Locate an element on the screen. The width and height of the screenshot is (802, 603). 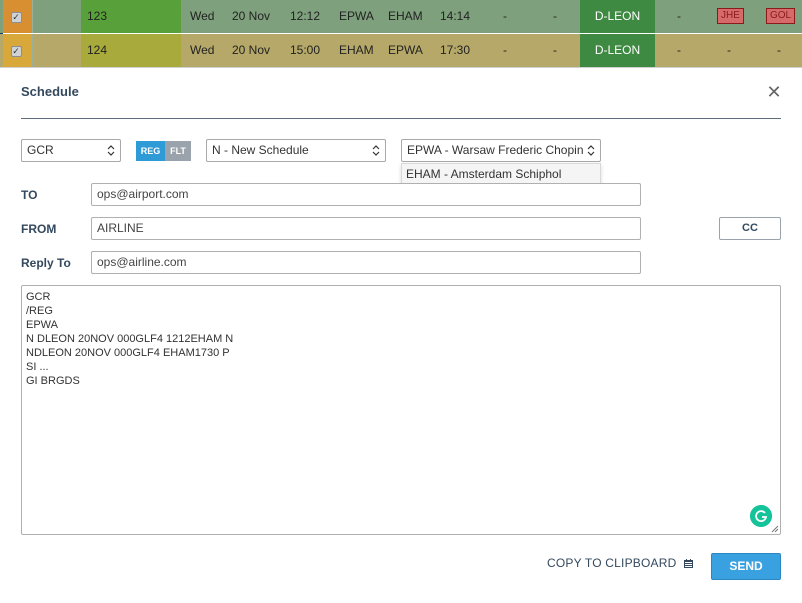
airport-dropdown-option: EHAM - Amsterdam Schiphol is located at coordinates (501, 174).